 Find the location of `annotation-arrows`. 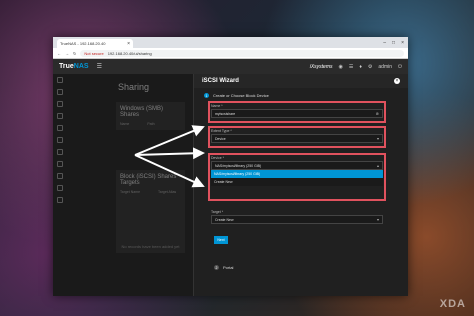

annotation-arrows is located at coordinates (169, 156).